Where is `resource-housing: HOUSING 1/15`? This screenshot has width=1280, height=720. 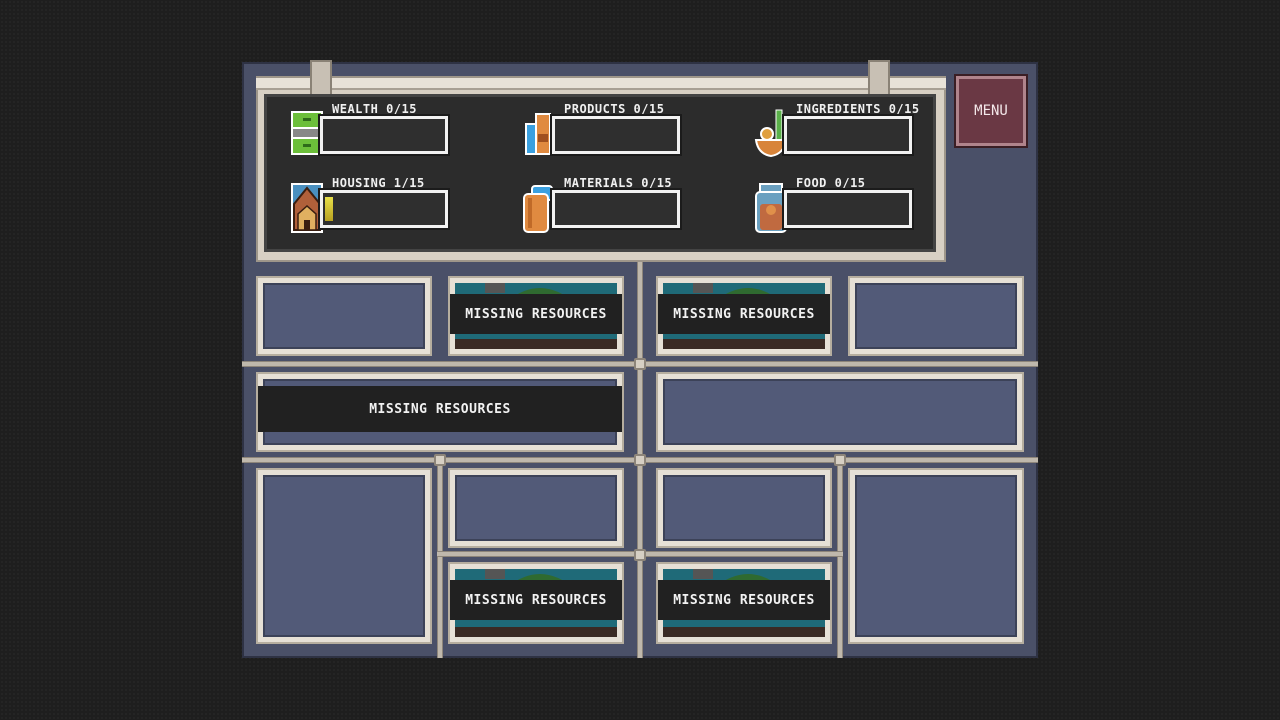
resource-housing: HOUSING 1/15 is located at coordinates (375, 206).